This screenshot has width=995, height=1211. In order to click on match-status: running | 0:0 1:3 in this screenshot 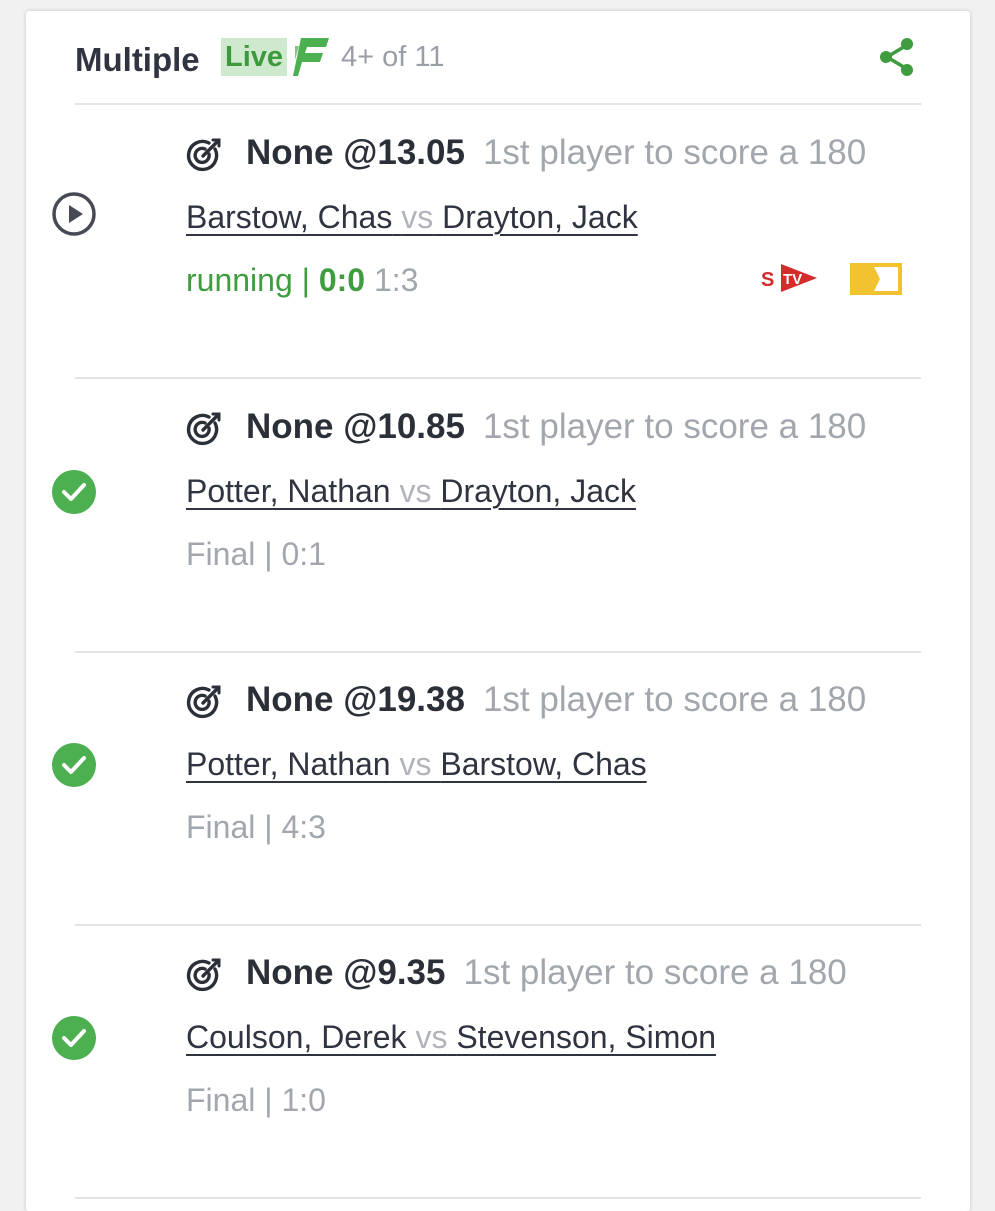, I will do `click(302, 280)`.